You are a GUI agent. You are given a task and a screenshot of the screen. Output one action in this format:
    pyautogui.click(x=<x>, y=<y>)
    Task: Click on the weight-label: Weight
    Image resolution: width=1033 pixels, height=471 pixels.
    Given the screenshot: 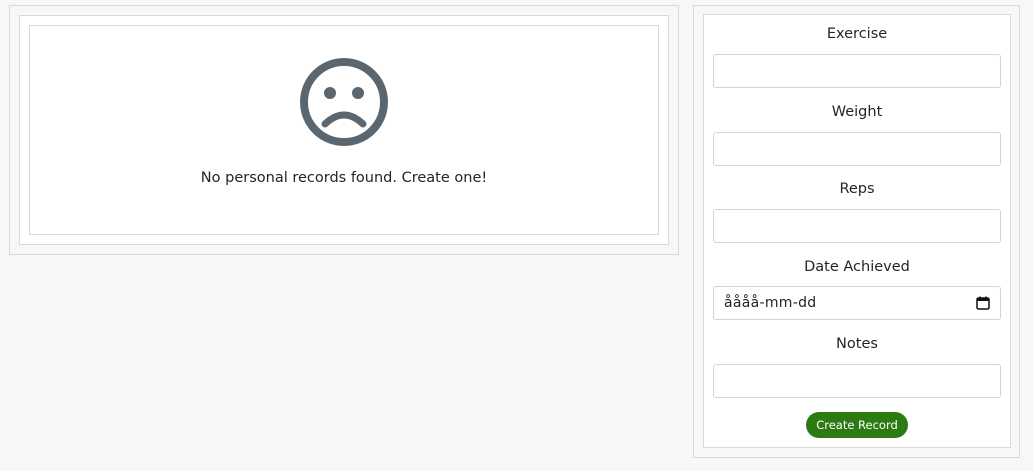 What is the action you would take?
    pyautogui.click(x=857, y=112)
    